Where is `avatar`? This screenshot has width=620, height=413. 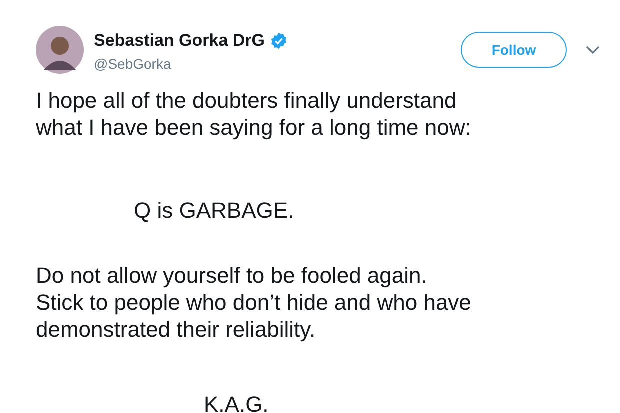
avatar is located at coordinates (60, 50).